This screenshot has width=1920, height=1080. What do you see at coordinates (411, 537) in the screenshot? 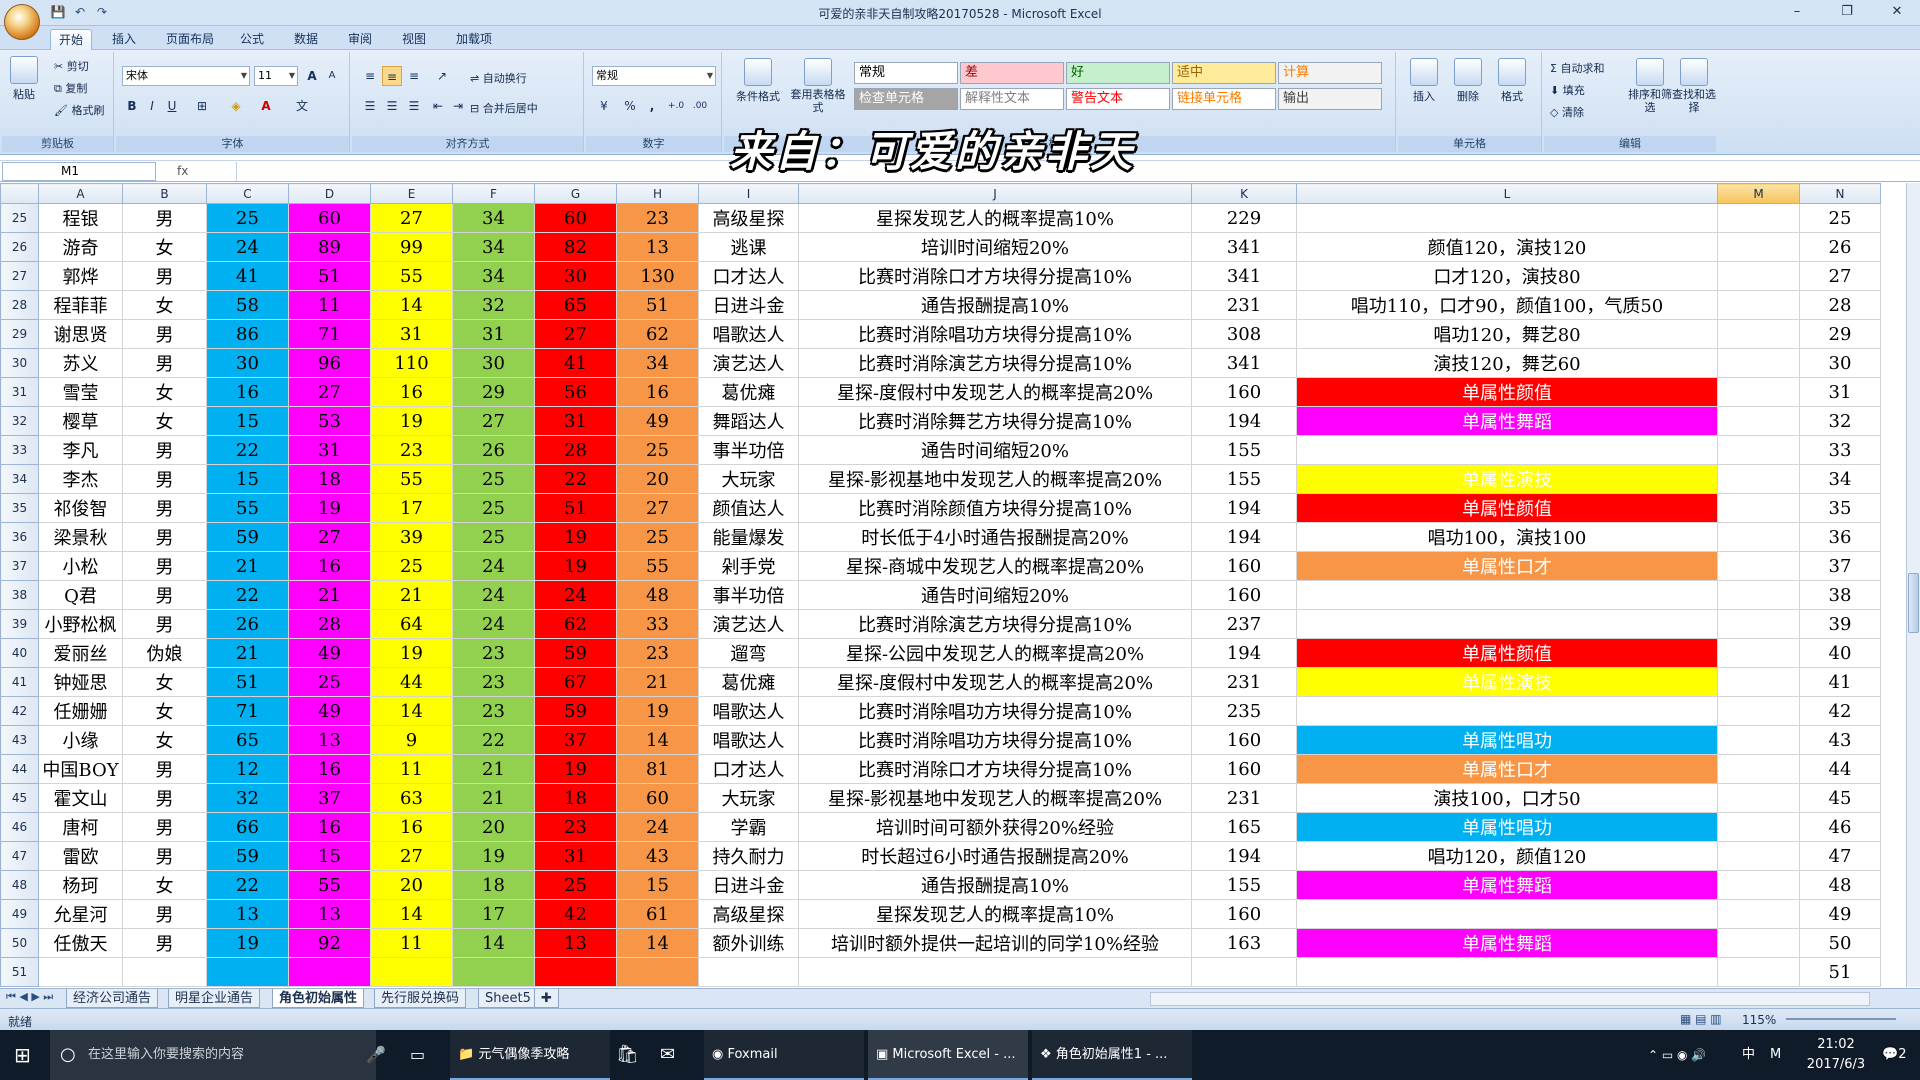
I see `cell-e: 39` at bounding box center [411, 537].